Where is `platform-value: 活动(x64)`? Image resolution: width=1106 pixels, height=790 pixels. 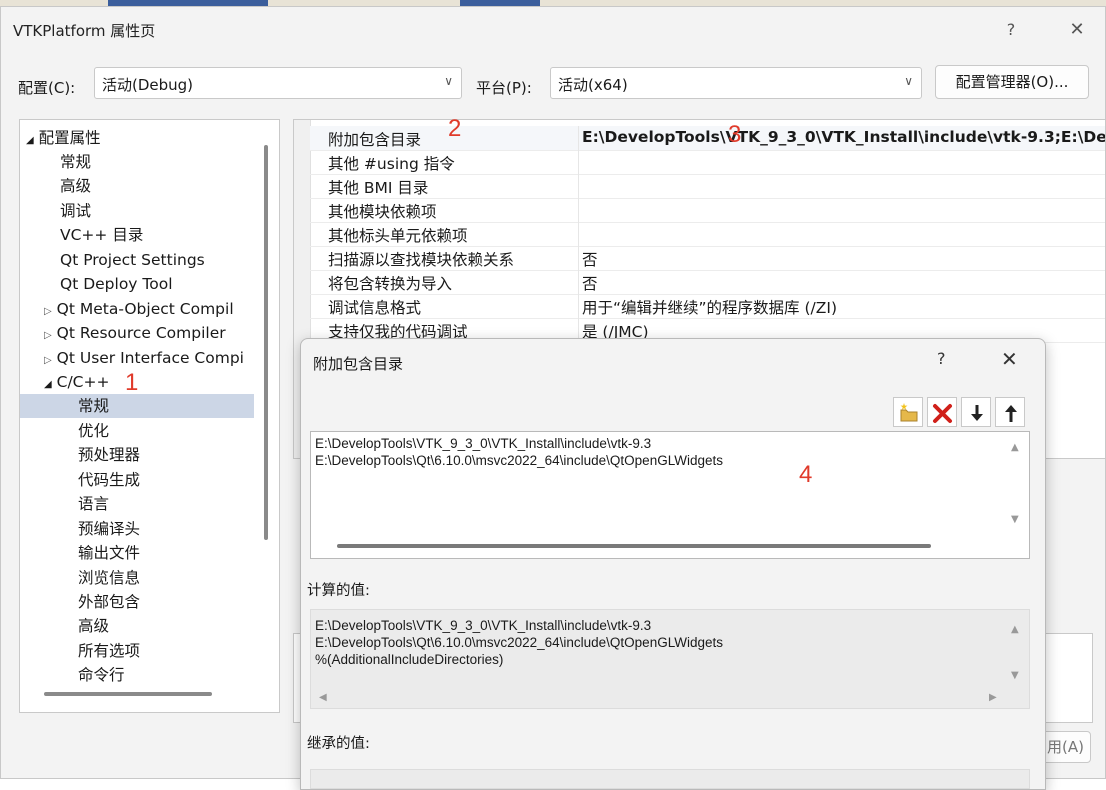
platform-value: 活动(x64) is located at coordinates (593, 85).